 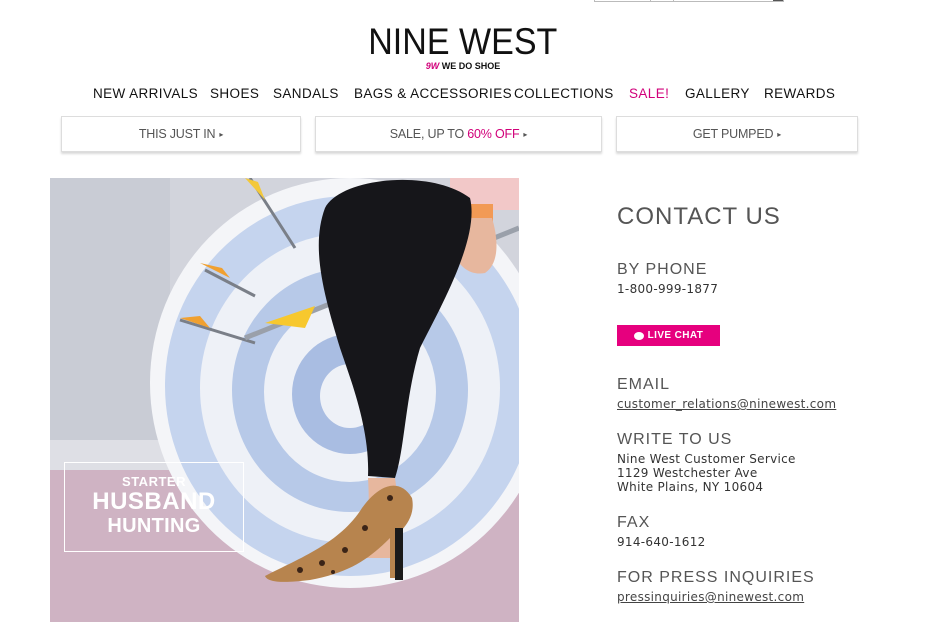 I want to click on nav-bags-accessories: BAGS & ACCESSORIES, so click(x=433, y=93).